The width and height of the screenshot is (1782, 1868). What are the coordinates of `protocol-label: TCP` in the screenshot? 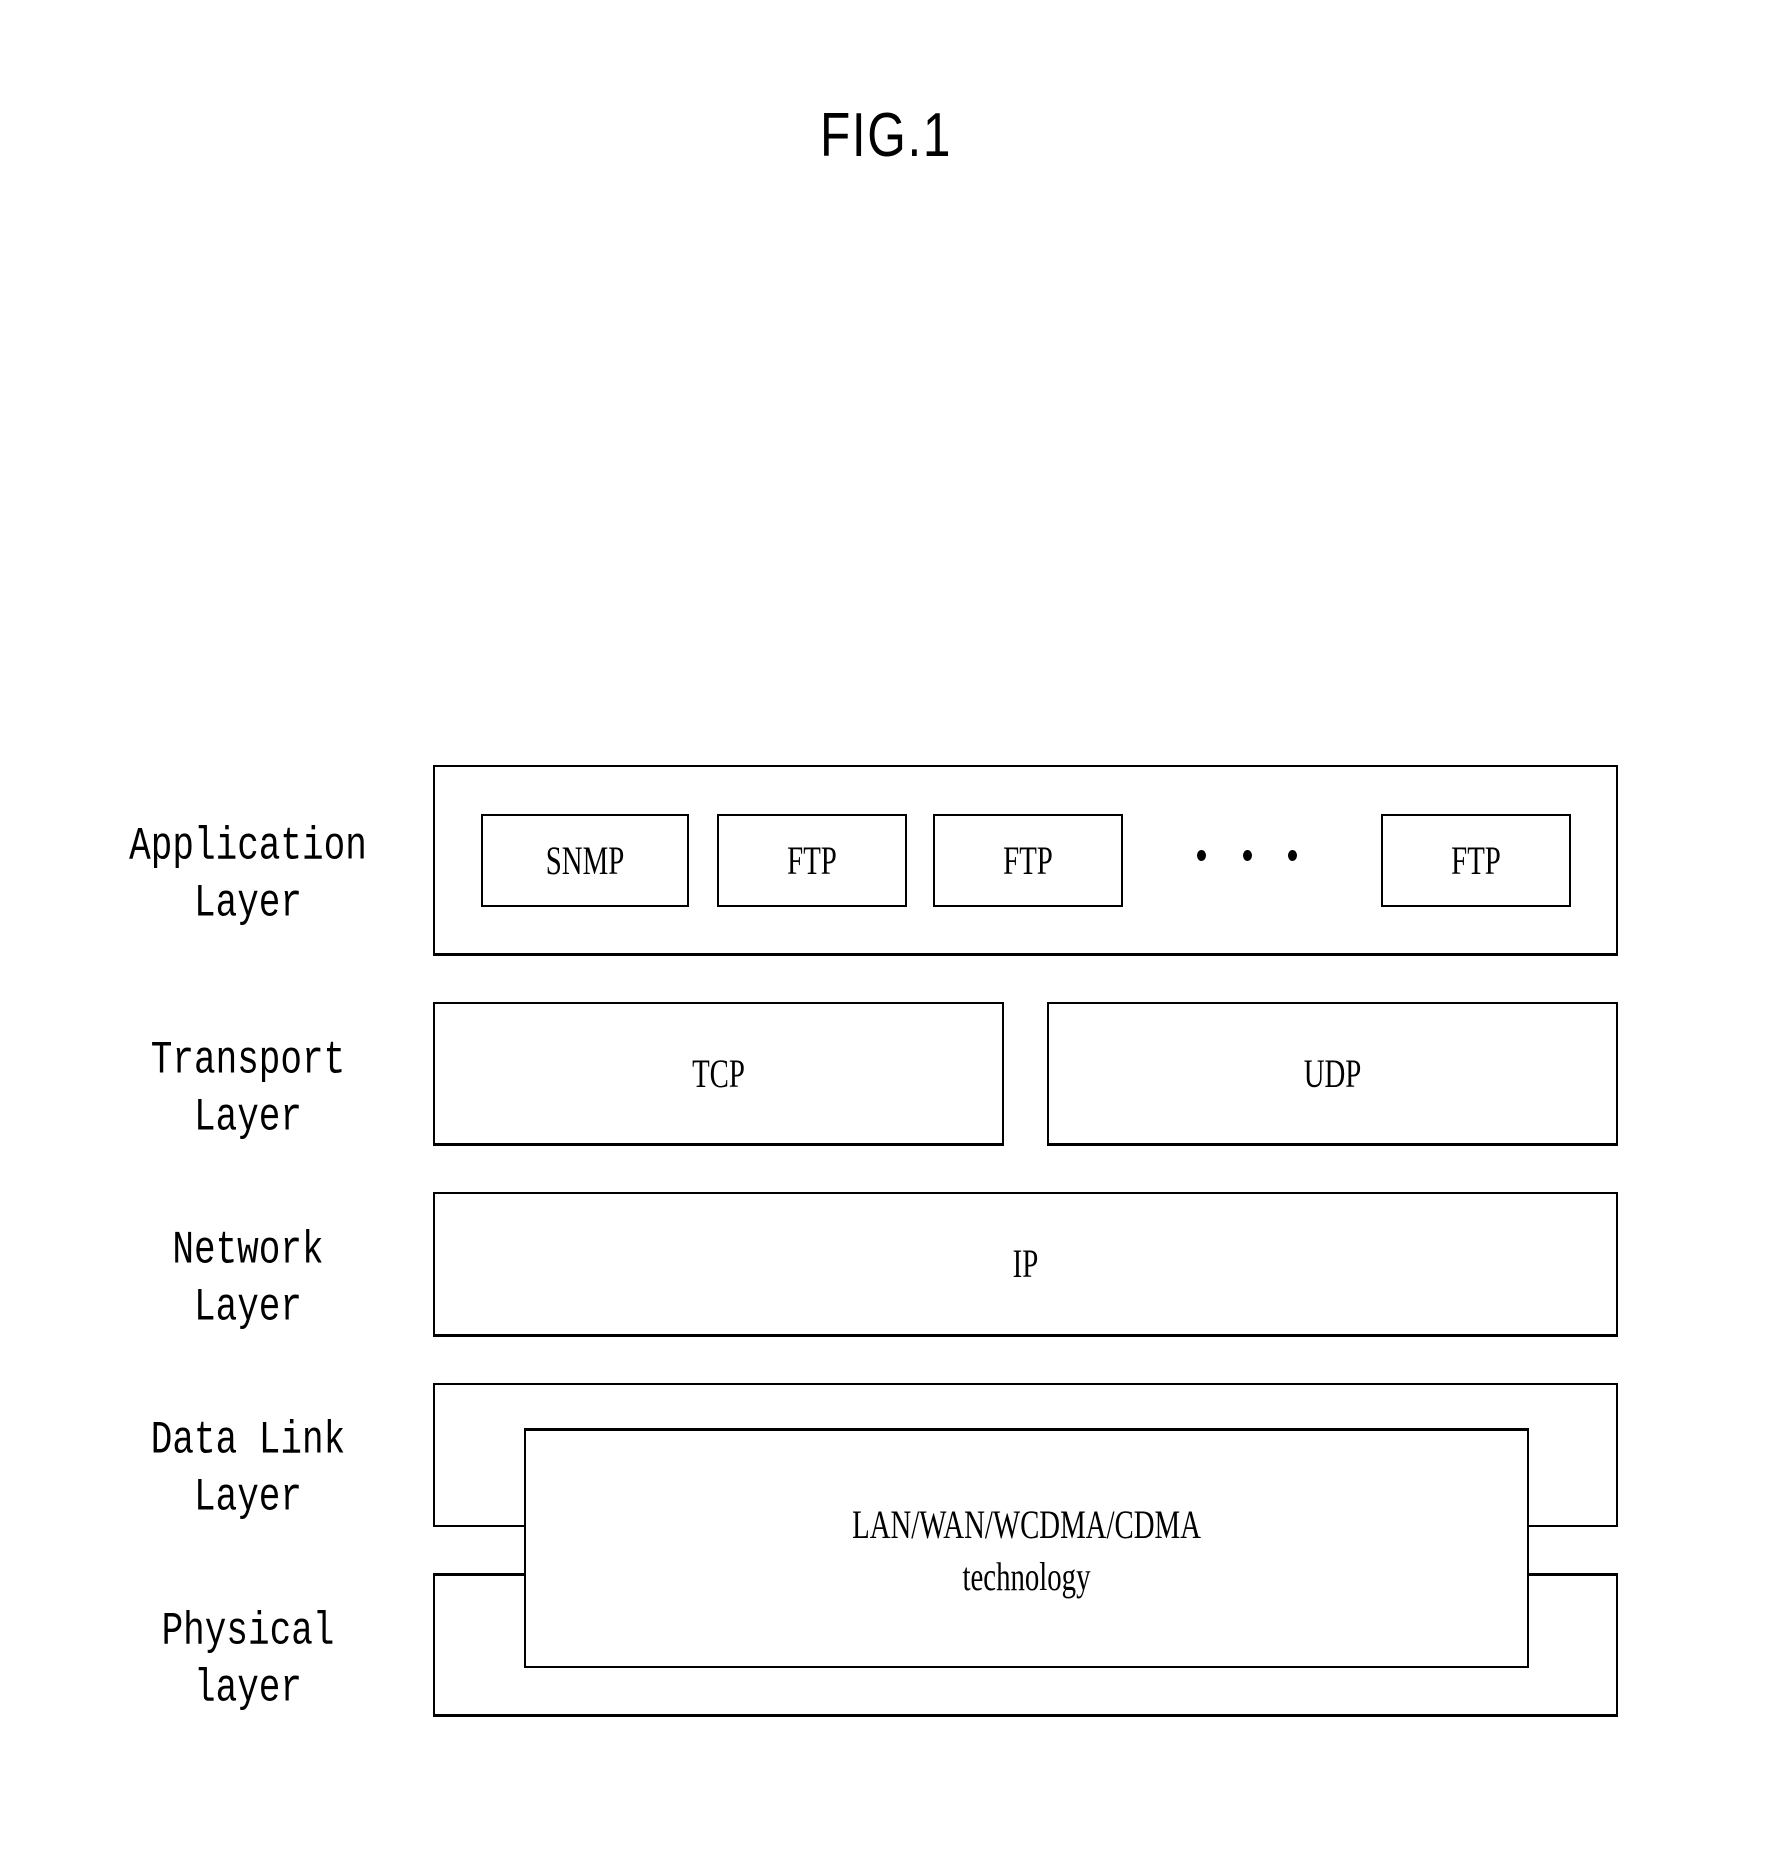 It's located at (718, 1073).